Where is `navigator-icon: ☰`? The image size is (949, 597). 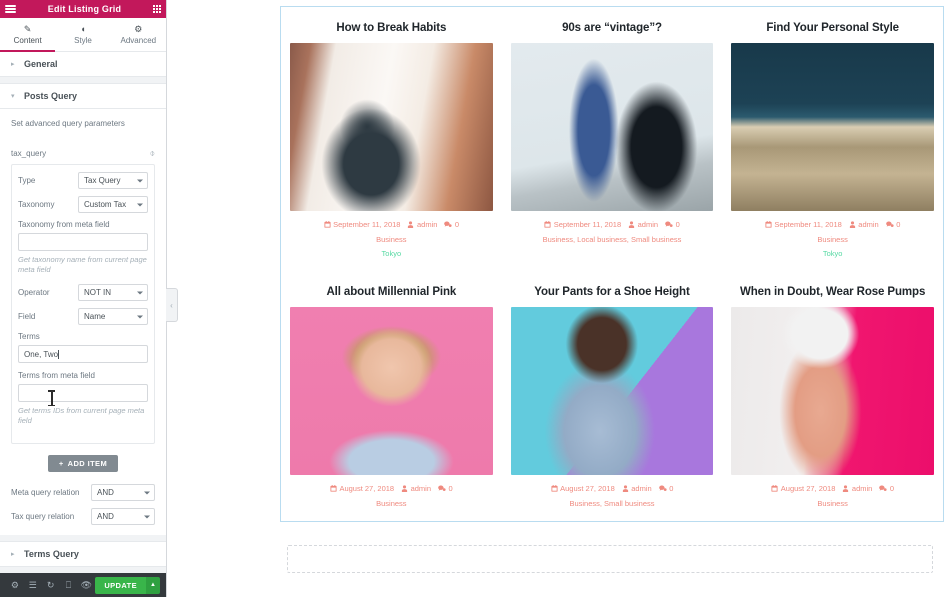 navigator-icon: ☰ is located at coordinates (33, 585).